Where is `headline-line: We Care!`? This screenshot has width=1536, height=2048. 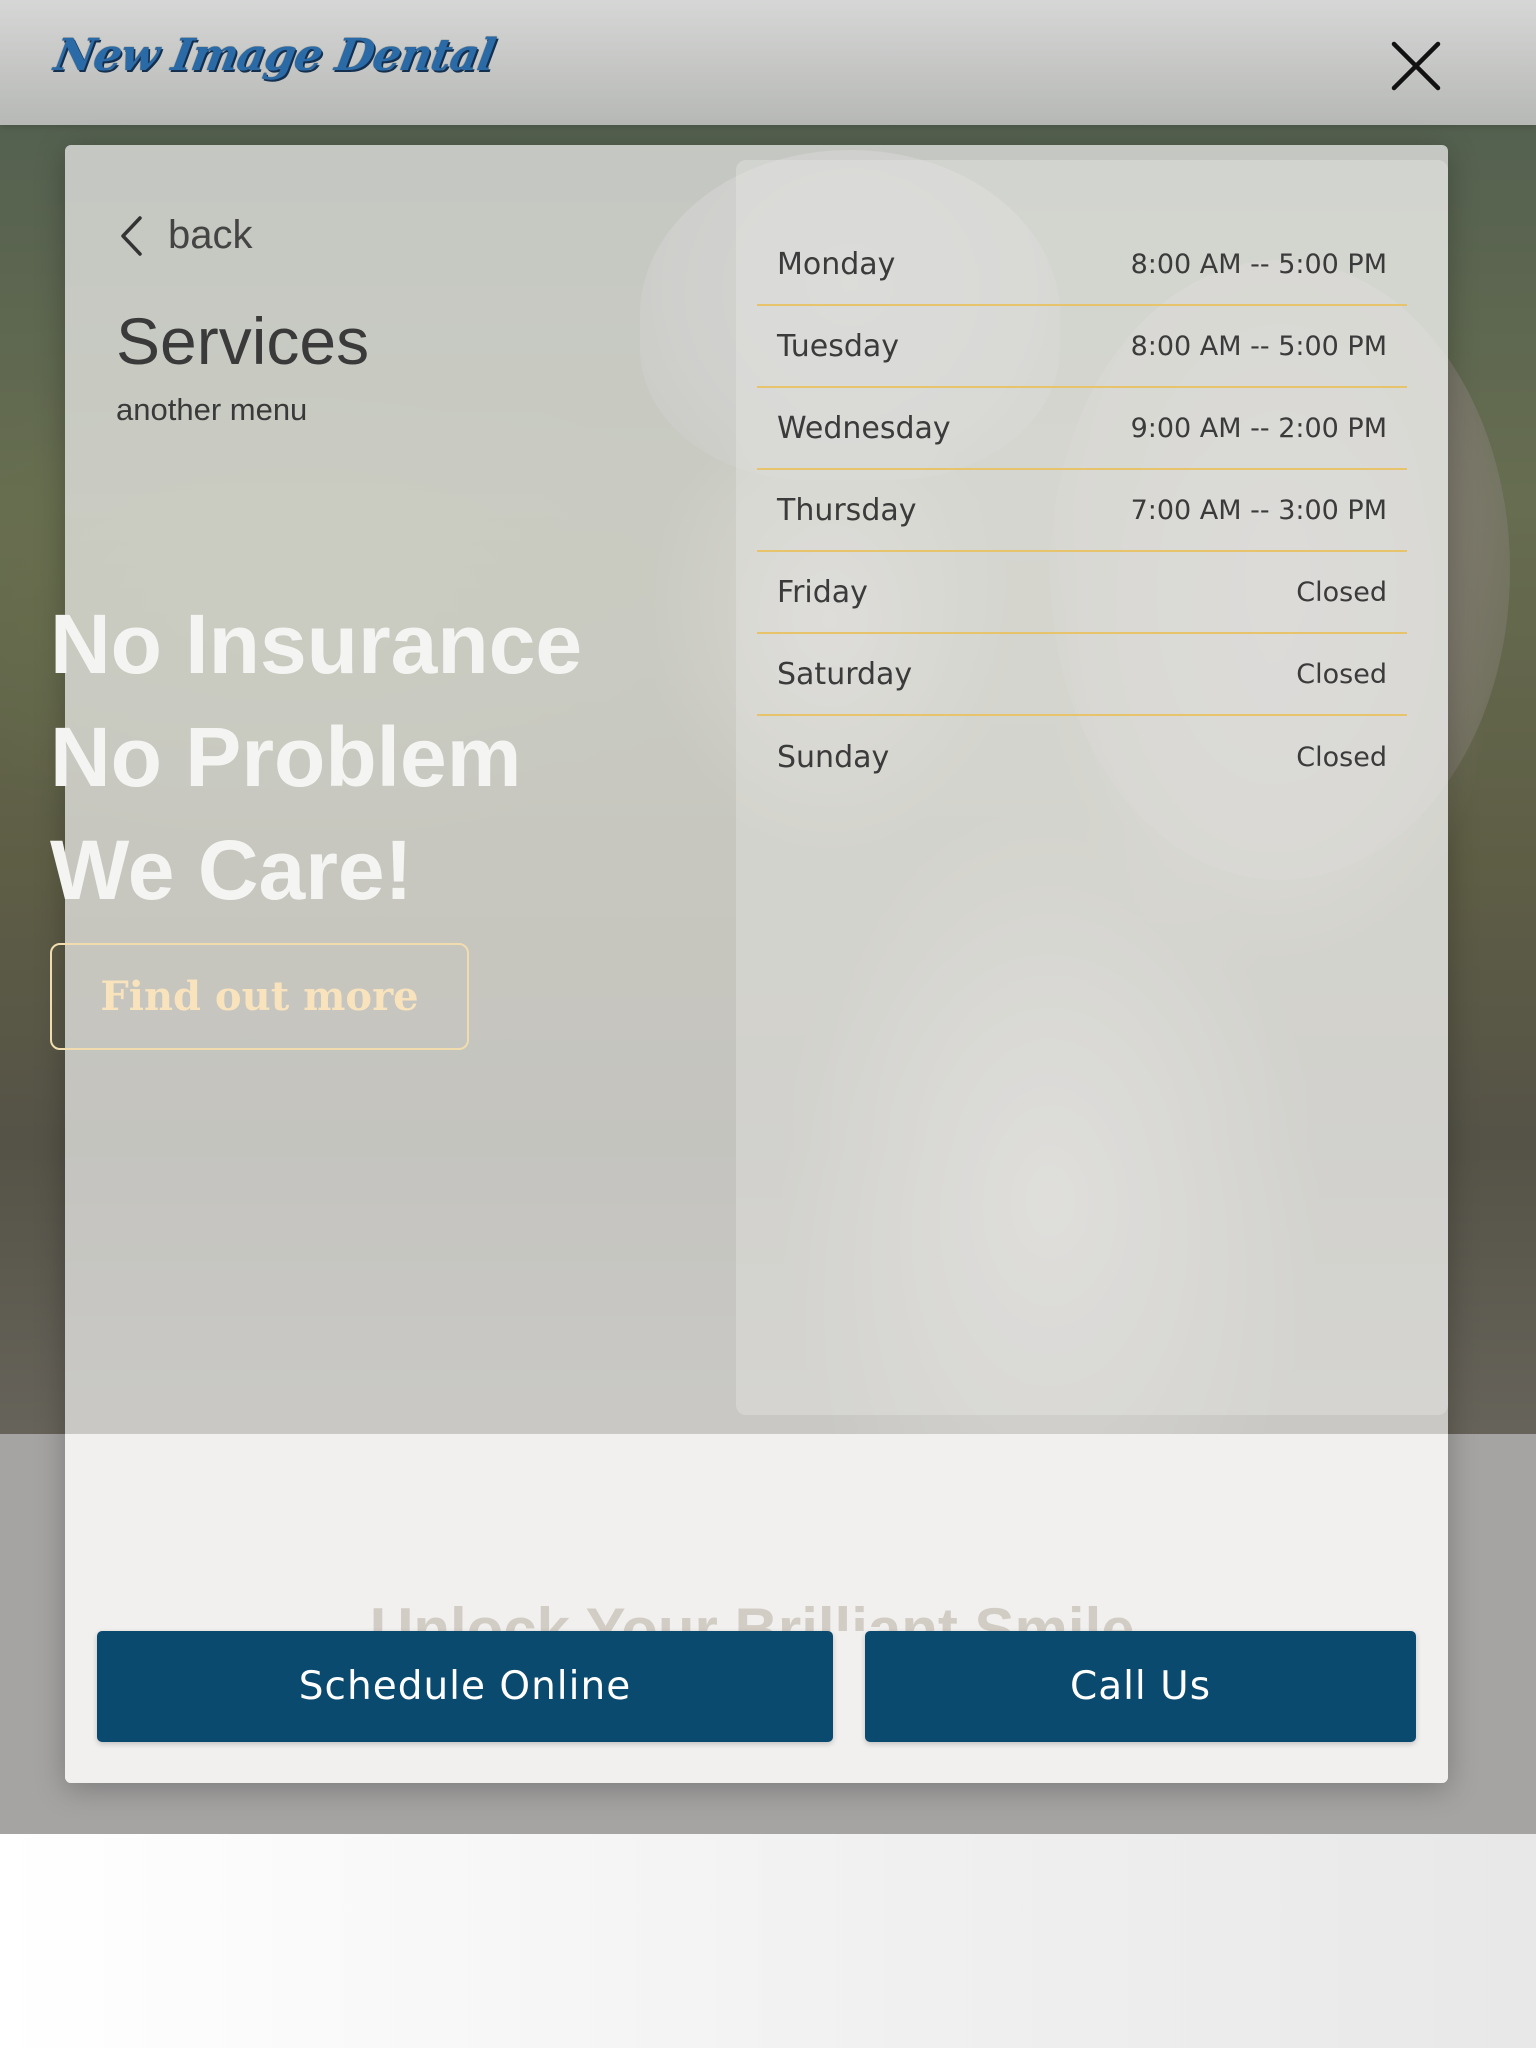 headline-line: We Care! is located at coordinates (231, 870).